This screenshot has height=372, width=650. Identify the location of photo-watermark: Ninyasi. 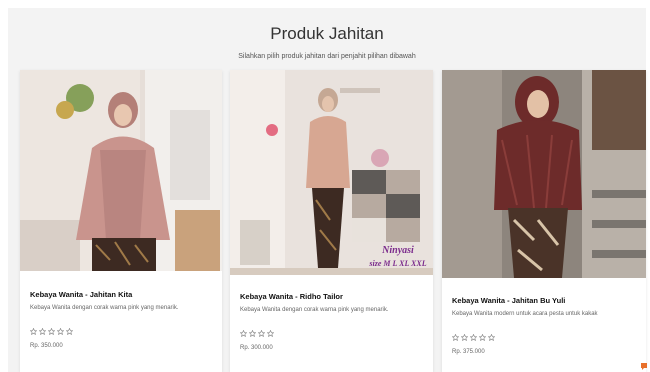
(397, 250).